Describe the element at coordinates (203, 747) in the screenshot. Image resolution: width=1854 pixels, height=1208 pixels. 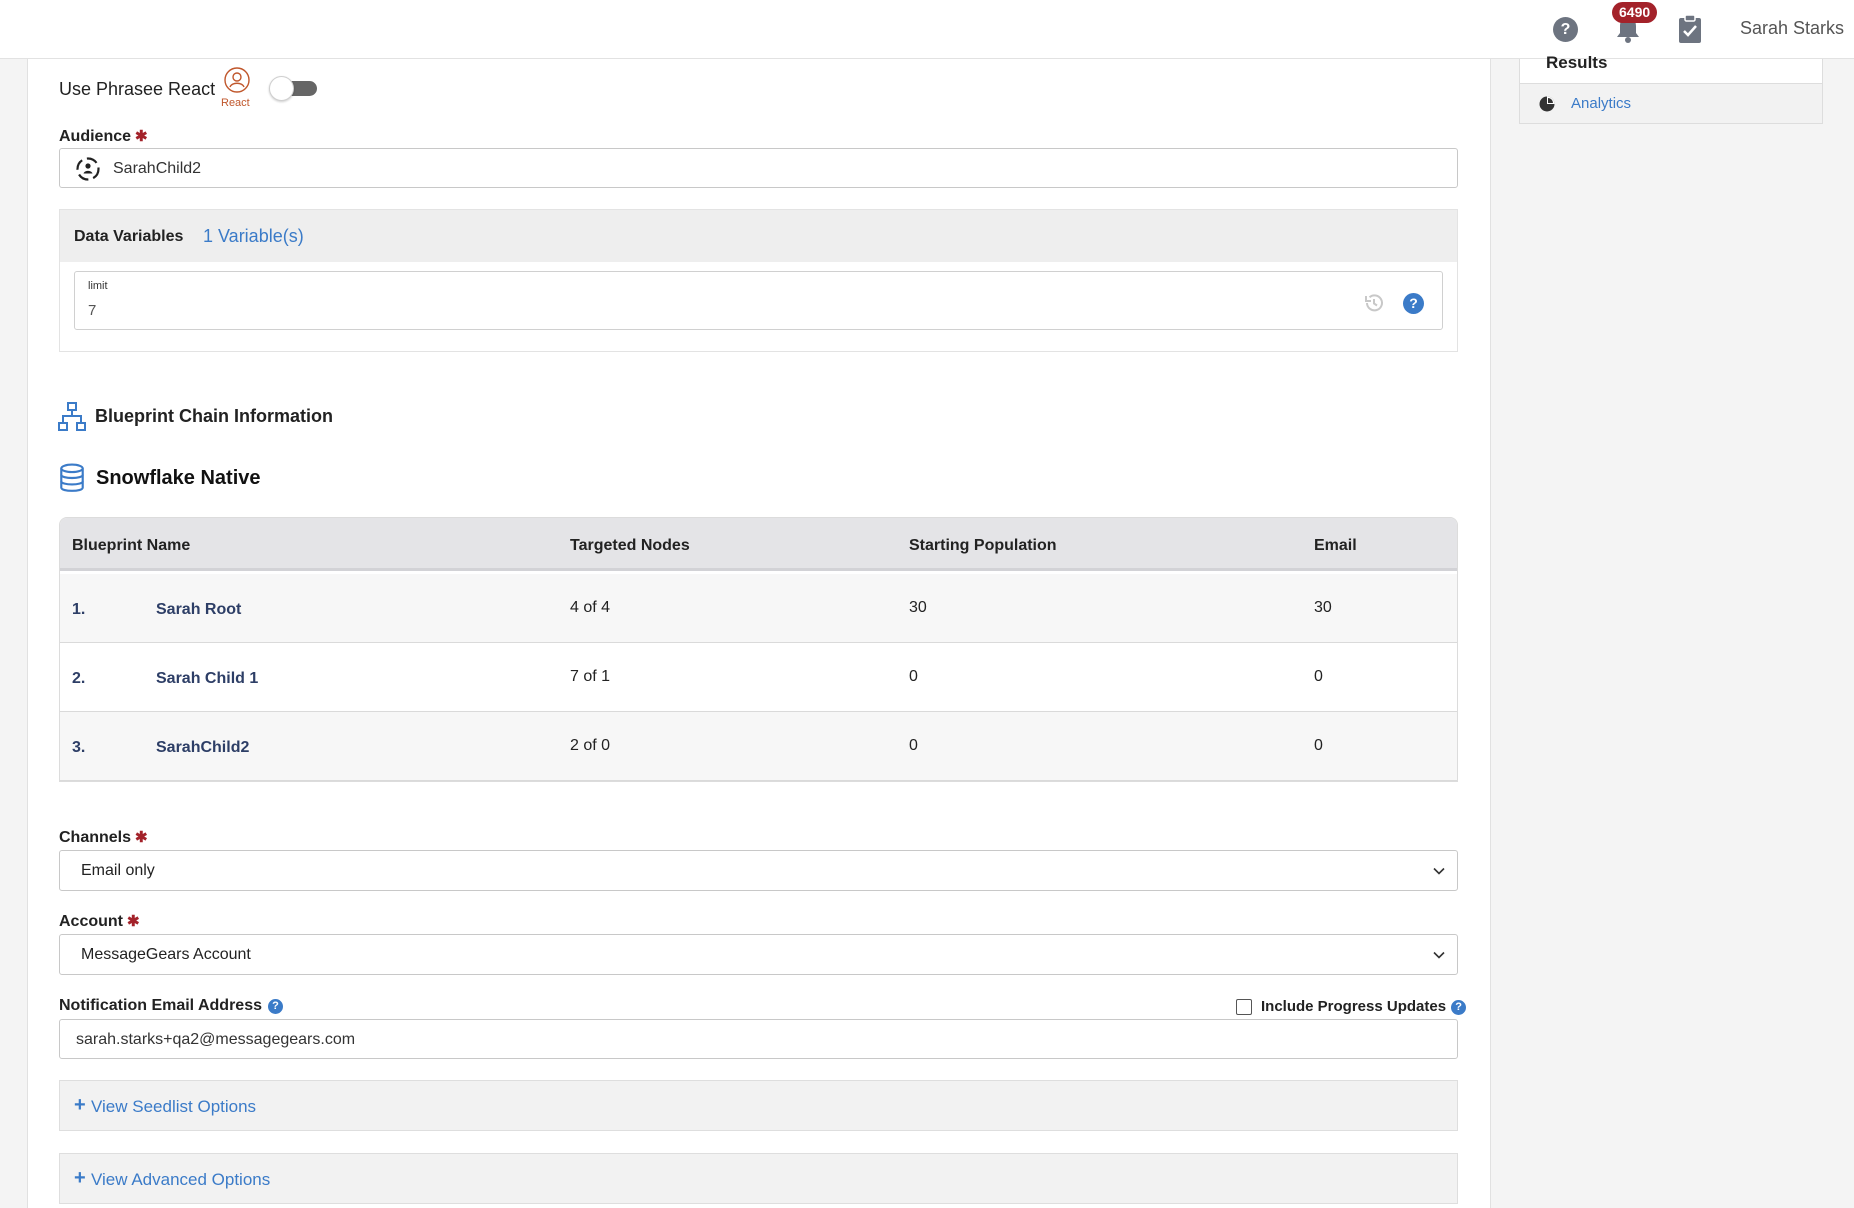
I see `blueprint-name: SarahChild2` at that location.